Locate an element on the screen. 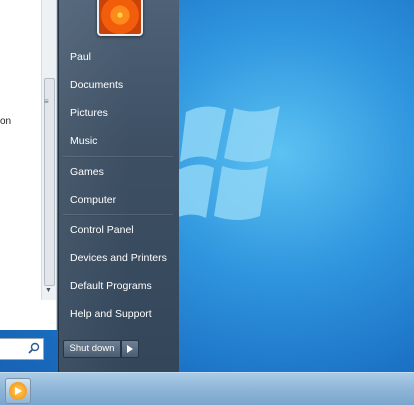  programs-scrollbar: ≡ ▼ is located at coordinates (48, 150).